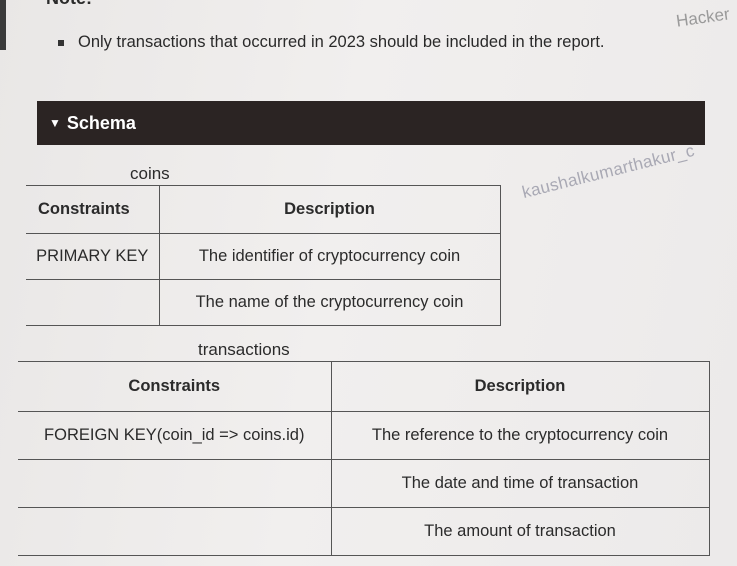 The width and height of the screenshot is (737, 566). What do you see at coordinates (93, 256) in the screenshot?
I see `constraint-cell: PRIMARY KEY` at bounding box center [93, 256].